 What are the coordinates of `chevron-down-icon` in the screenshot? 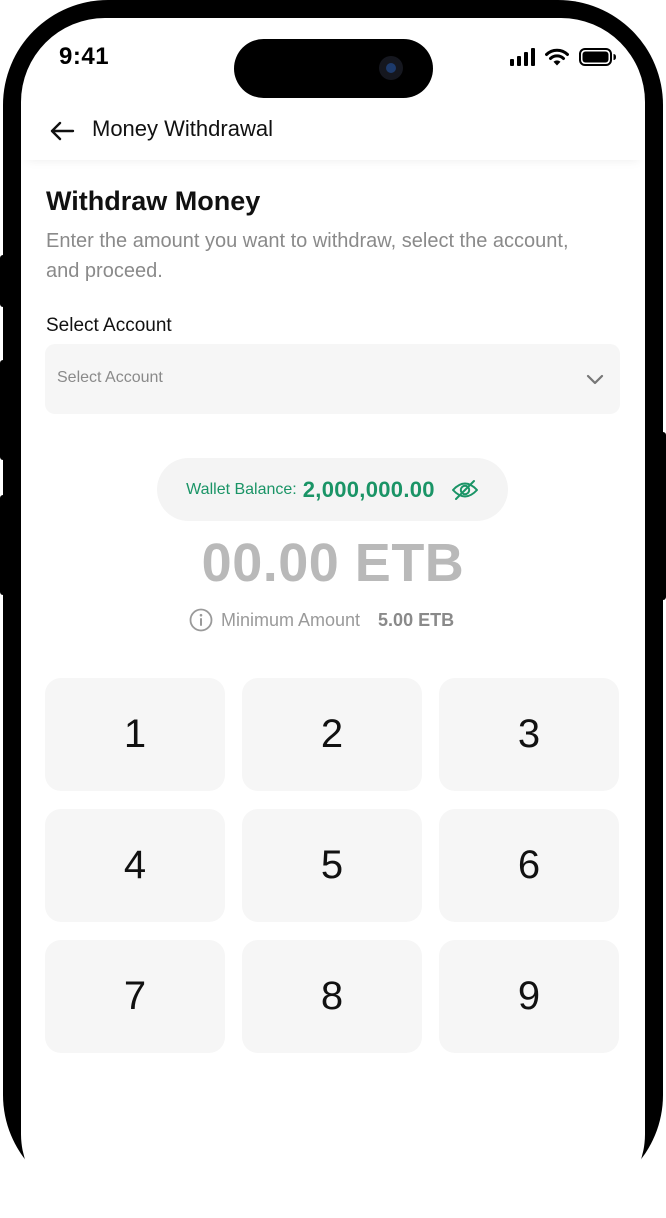 It's located at (595, 379).